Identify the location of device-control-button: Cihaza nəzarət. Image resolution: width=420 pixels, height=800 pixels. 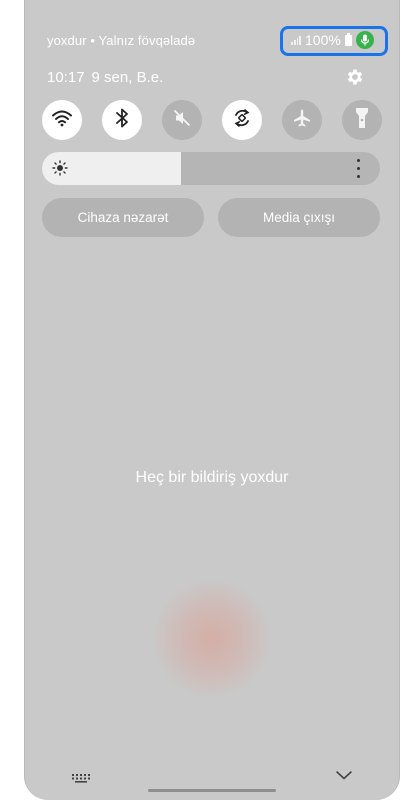
(123, 217).